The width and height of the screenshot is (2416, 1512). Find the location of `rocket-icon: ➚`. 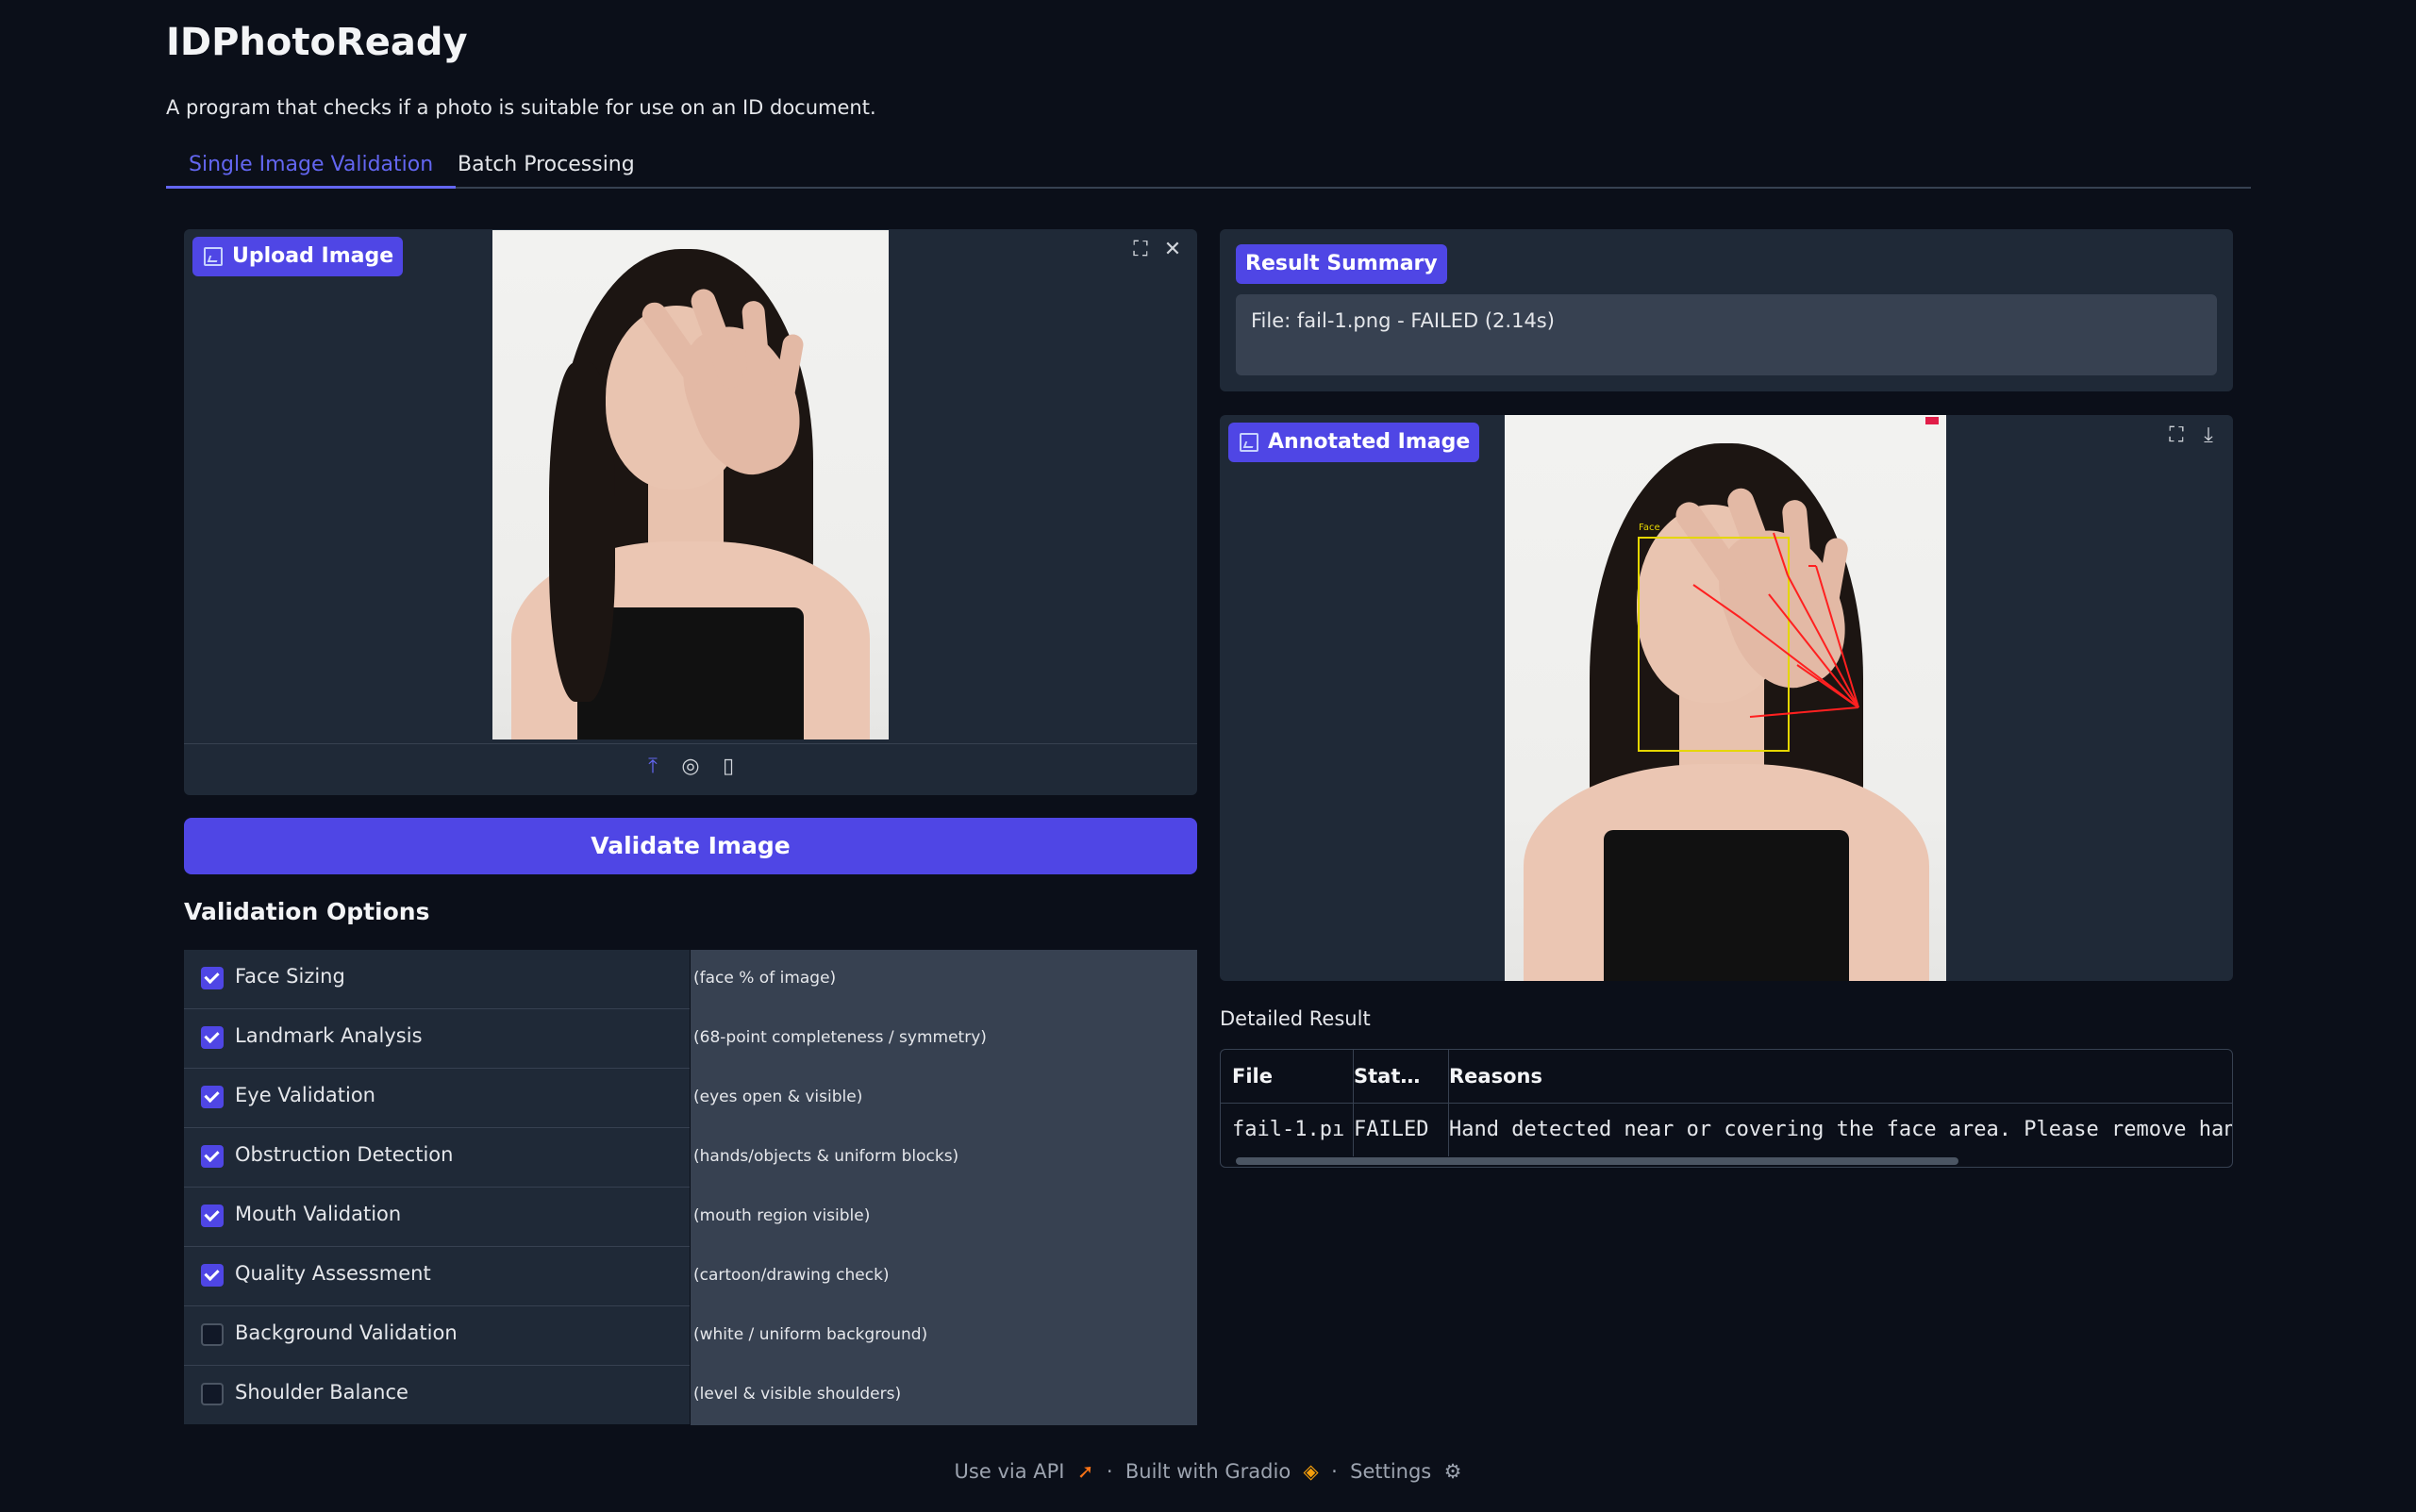

rocket-icon: ➚ is located at coordinates (1086, 1471).